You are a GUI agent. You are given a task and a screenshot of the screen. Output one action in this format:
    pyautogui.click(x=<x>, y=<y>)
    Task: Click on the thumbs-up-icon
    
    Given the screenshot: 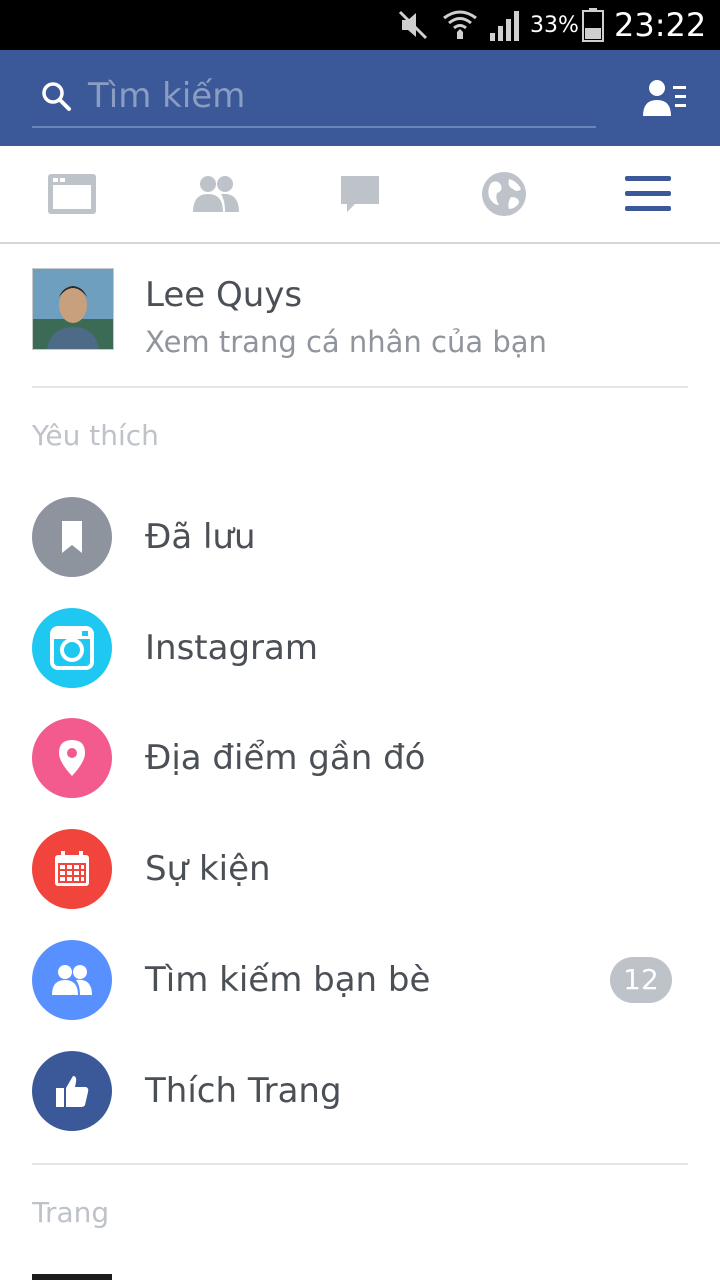 What is the action you would take?
    pyautogui.click(x=72, y=1091)
    